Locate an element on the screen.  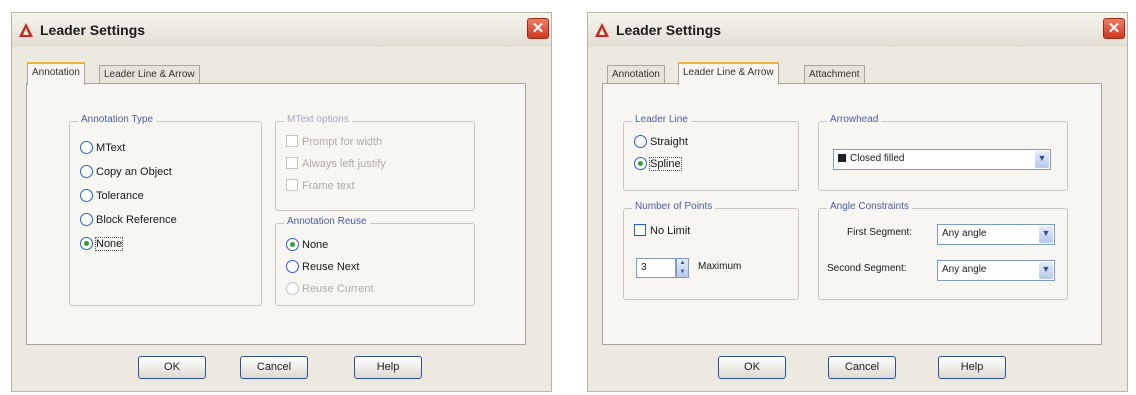
radio-spline: Spline is located at coordinates (658, 164).